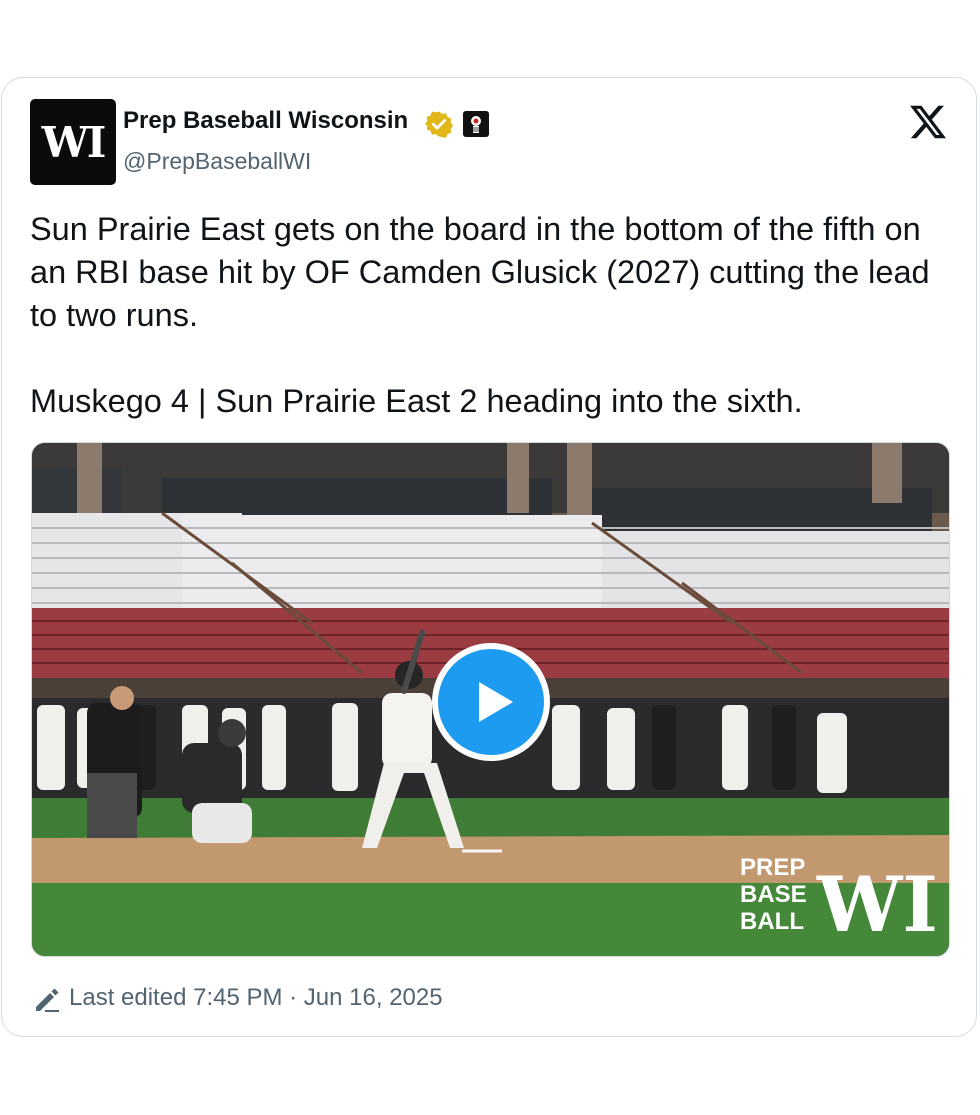  I want to click on avatar-logo-text: WI, so click(74, 142).